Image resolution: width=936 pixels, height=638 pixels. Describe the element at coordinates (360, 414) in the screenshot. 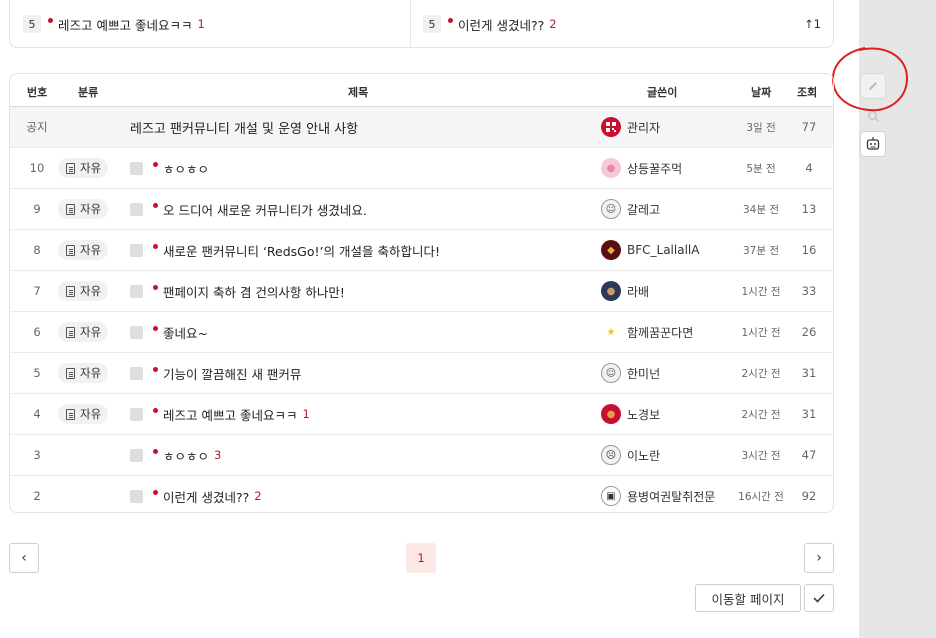

I see `post-title: 레즈고 예쁘고 좋네요ㅋㅋ 1` at that location.